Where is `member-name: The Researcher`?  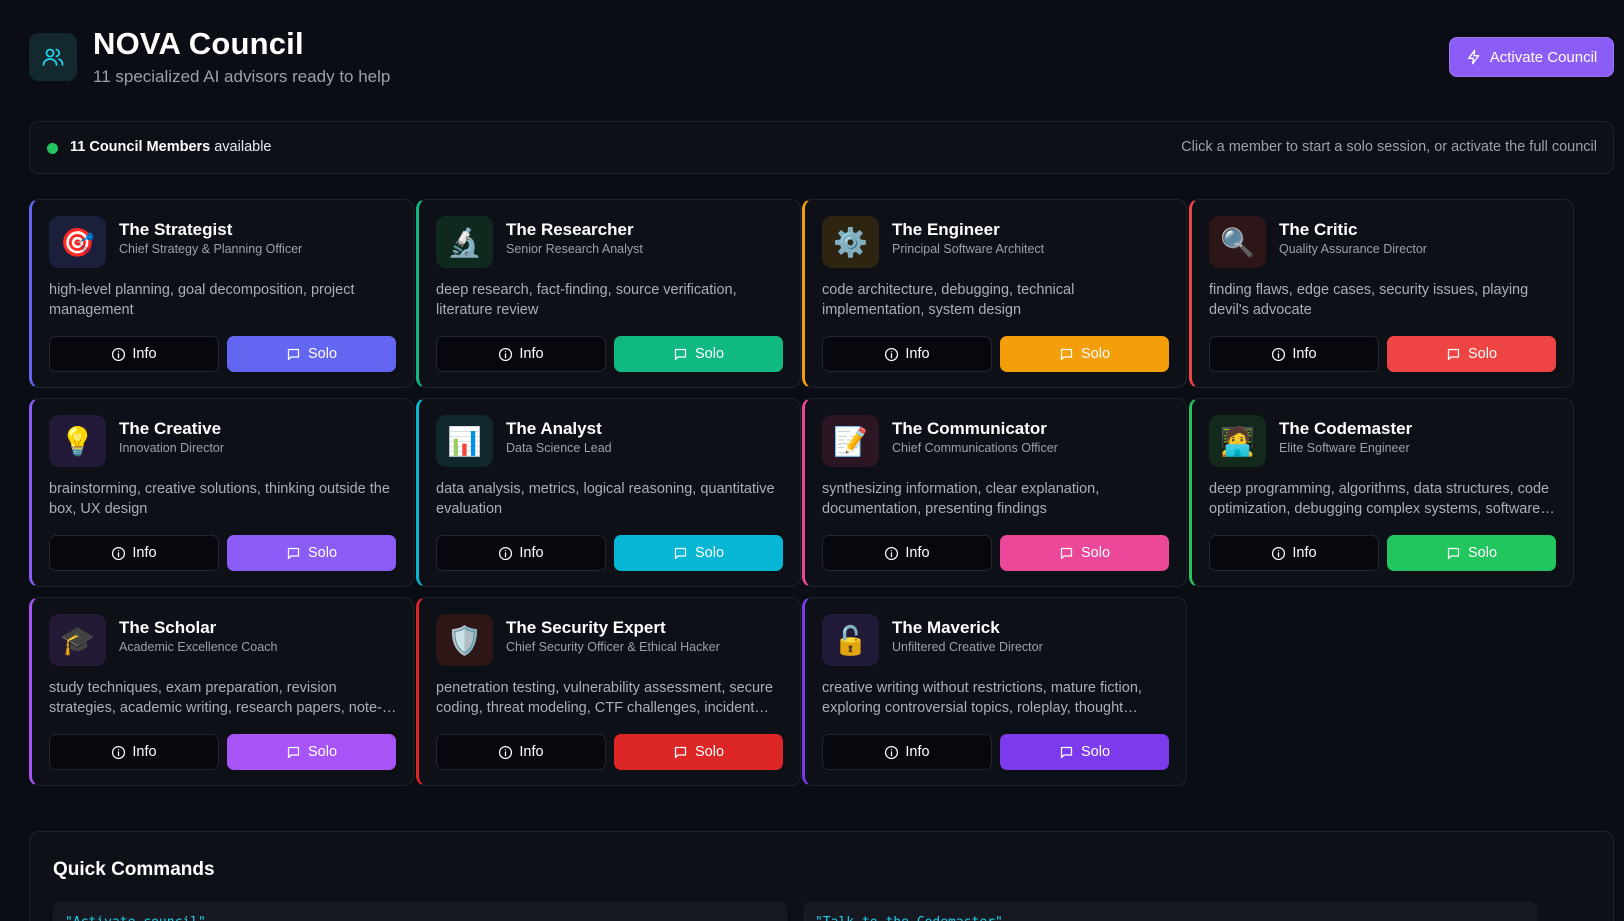 member-name: The Researcher is located at coordinates (570, 229).